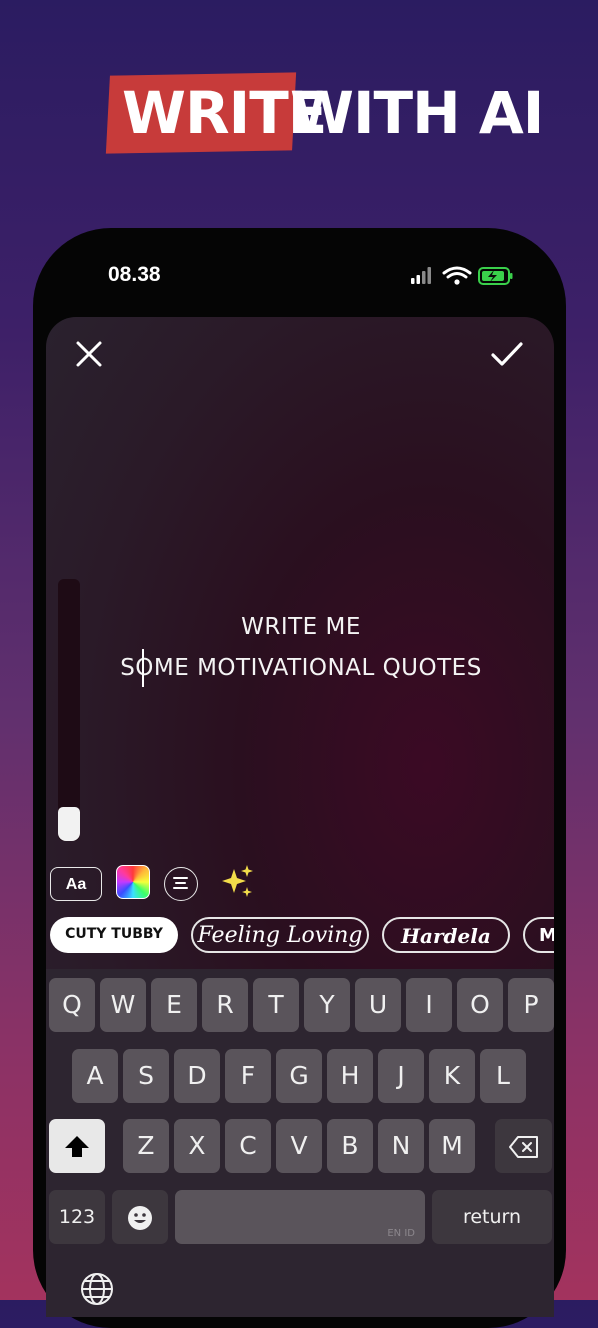 This screenshot has height=1328, width=598. What do you see at coordinates (146, 1076) in the screenshot?
I see `key-s: S` at bounding box center [146, 1076].